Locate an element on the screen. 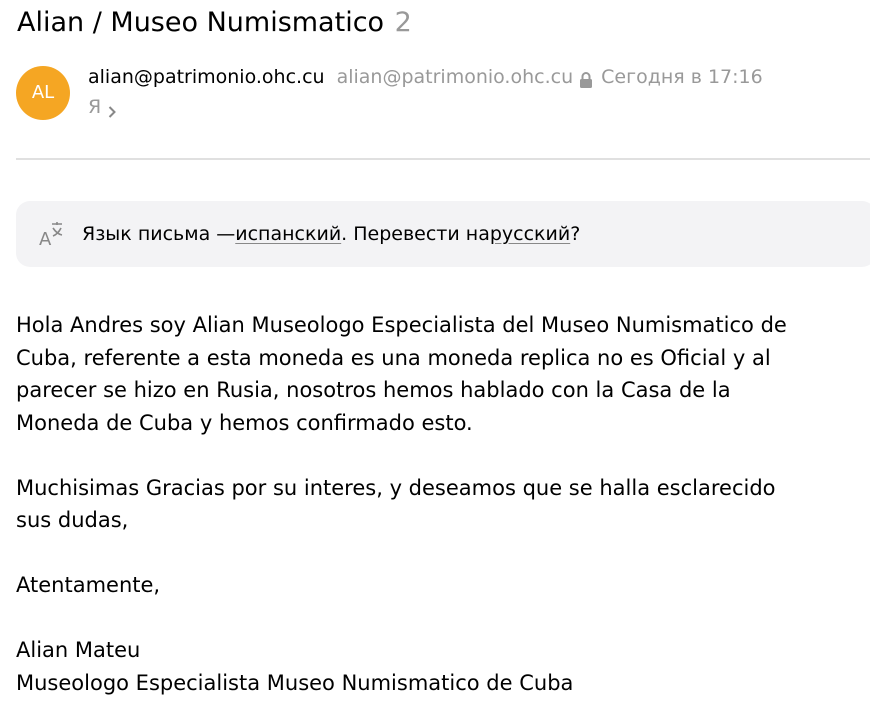 The image size is (870, 718). translate-prefix: Язык письма — is located at coordinates (159, 234).